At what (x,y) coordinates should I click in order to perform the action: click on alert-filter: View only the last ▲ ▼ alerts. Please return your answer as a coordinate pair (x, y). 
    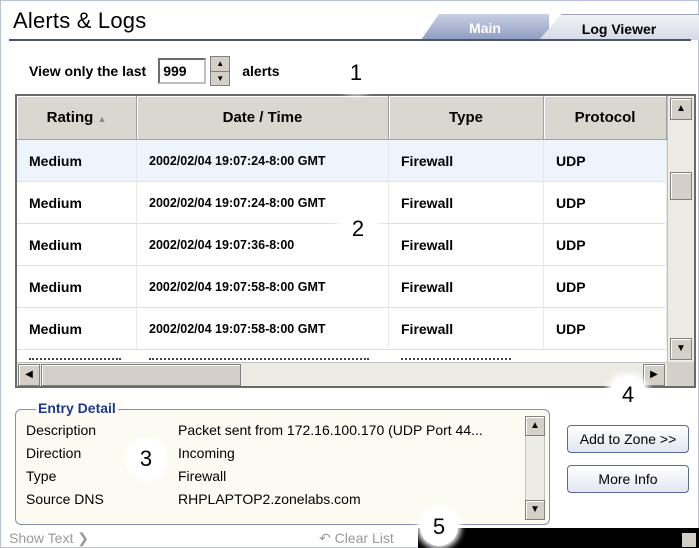
    Looking at the image, I should click on (154, 71).